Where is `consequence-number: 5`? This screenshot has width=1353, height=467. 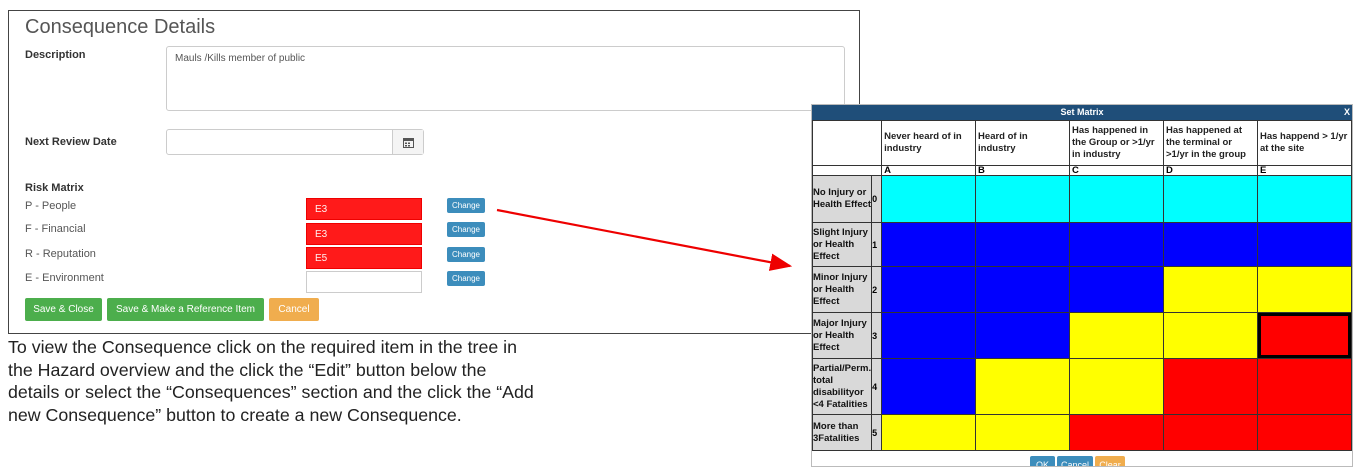 consequence-number: 5 is located at coordinates (877, 432).